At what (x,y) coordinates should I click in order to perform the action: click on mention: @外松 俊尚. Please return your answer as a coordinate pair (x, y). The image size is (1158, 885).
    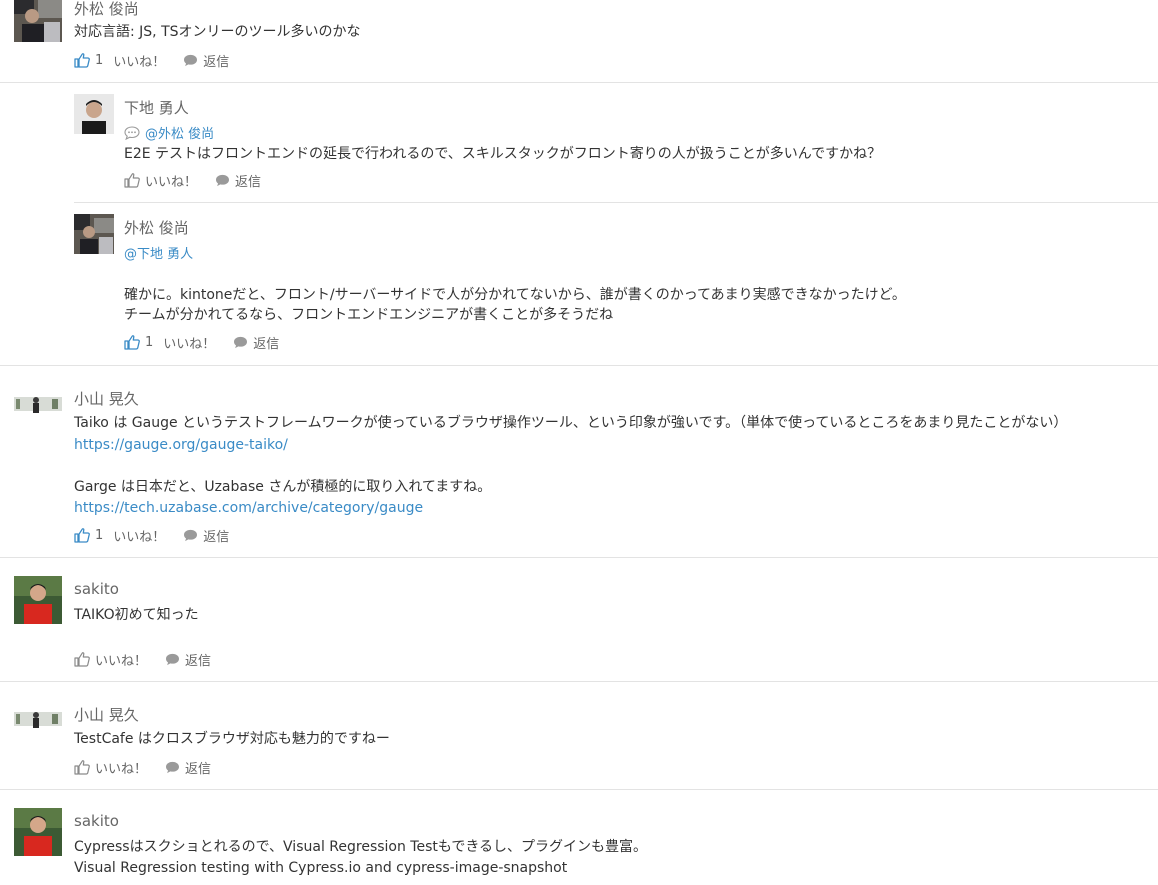
    Looking at the image, I should click on (169, 132).